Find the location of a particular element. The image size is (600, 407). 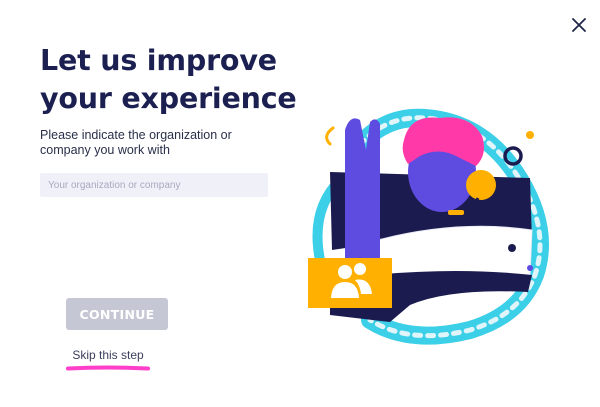

raised-hand is located at coordinates (362, 190).